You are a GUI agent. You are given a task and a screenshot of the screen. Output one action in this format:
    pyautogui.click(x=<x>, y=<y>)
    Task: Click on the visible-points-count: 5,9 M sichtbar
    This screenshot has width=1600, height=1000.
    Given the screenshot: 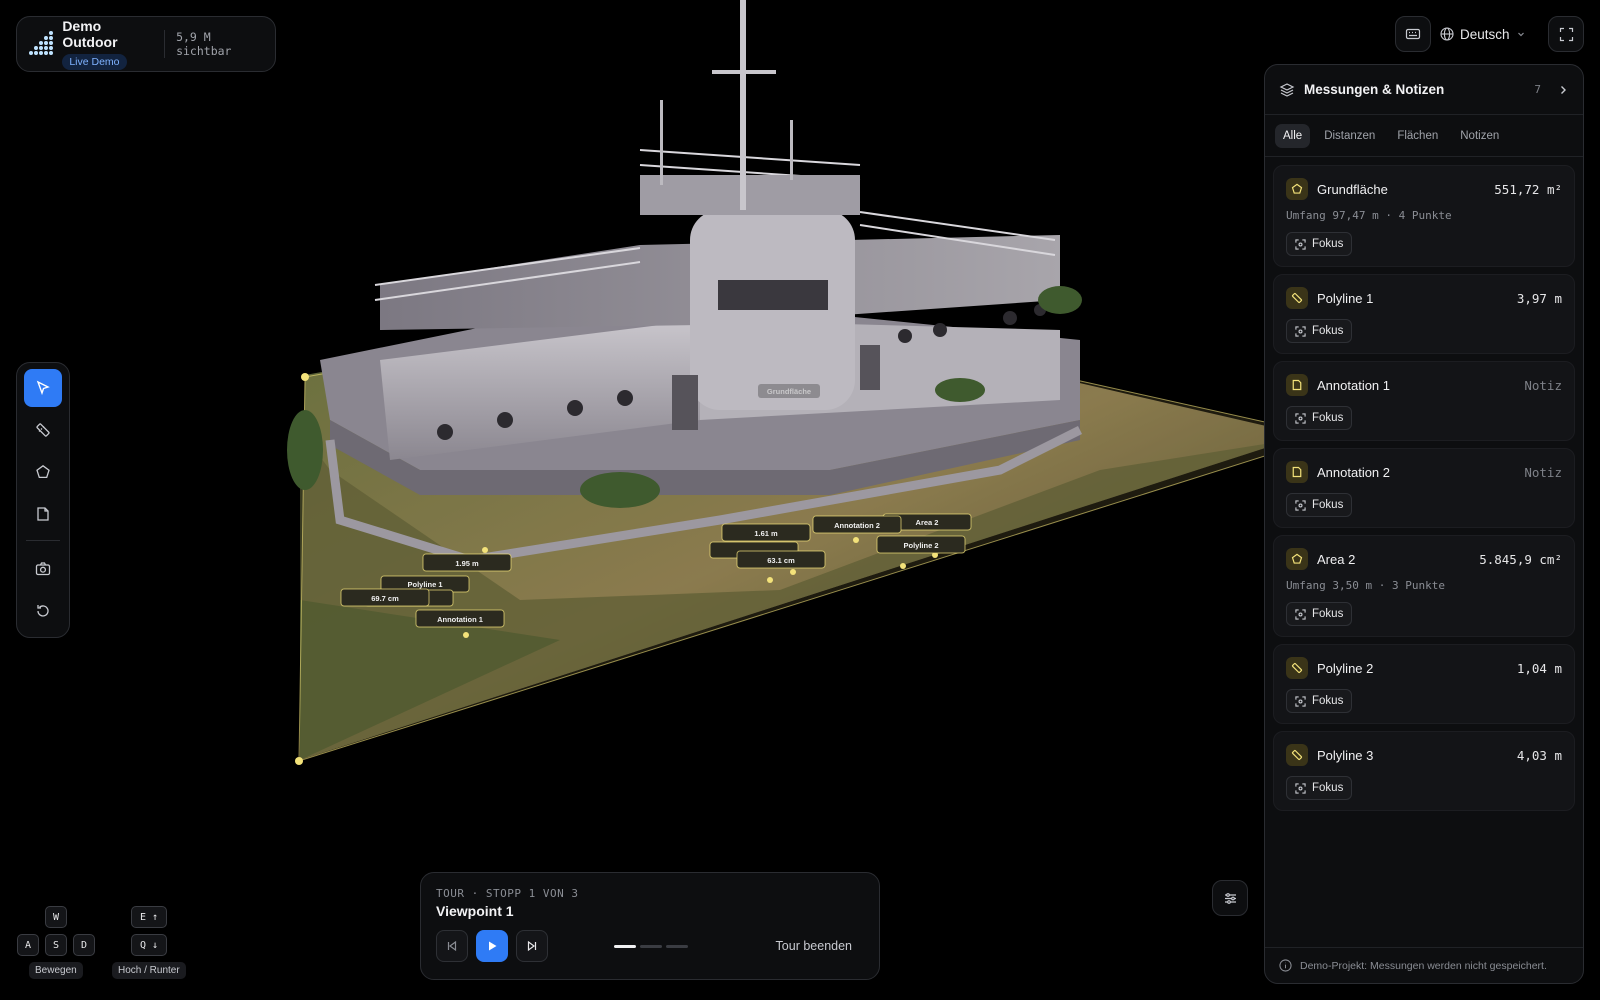 What is the action you would take?
    pyautogui.click(x=204, y=44)
    